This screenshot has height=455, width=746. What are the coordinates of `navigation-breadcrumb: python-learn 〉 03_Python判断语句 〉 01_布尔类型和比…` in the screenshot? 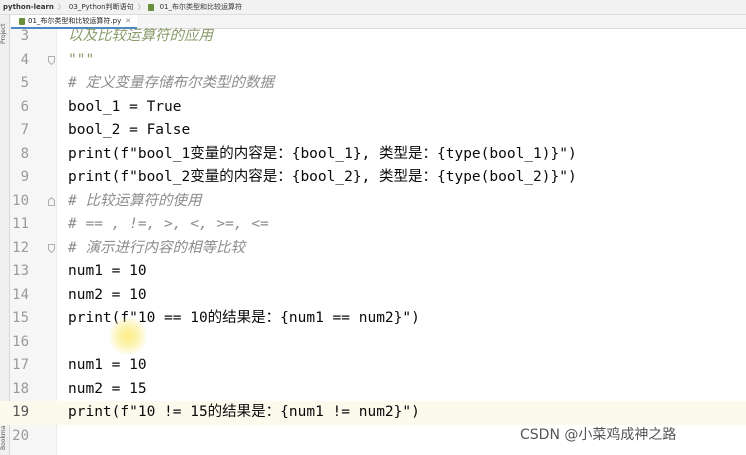 It's located at (373, 7).